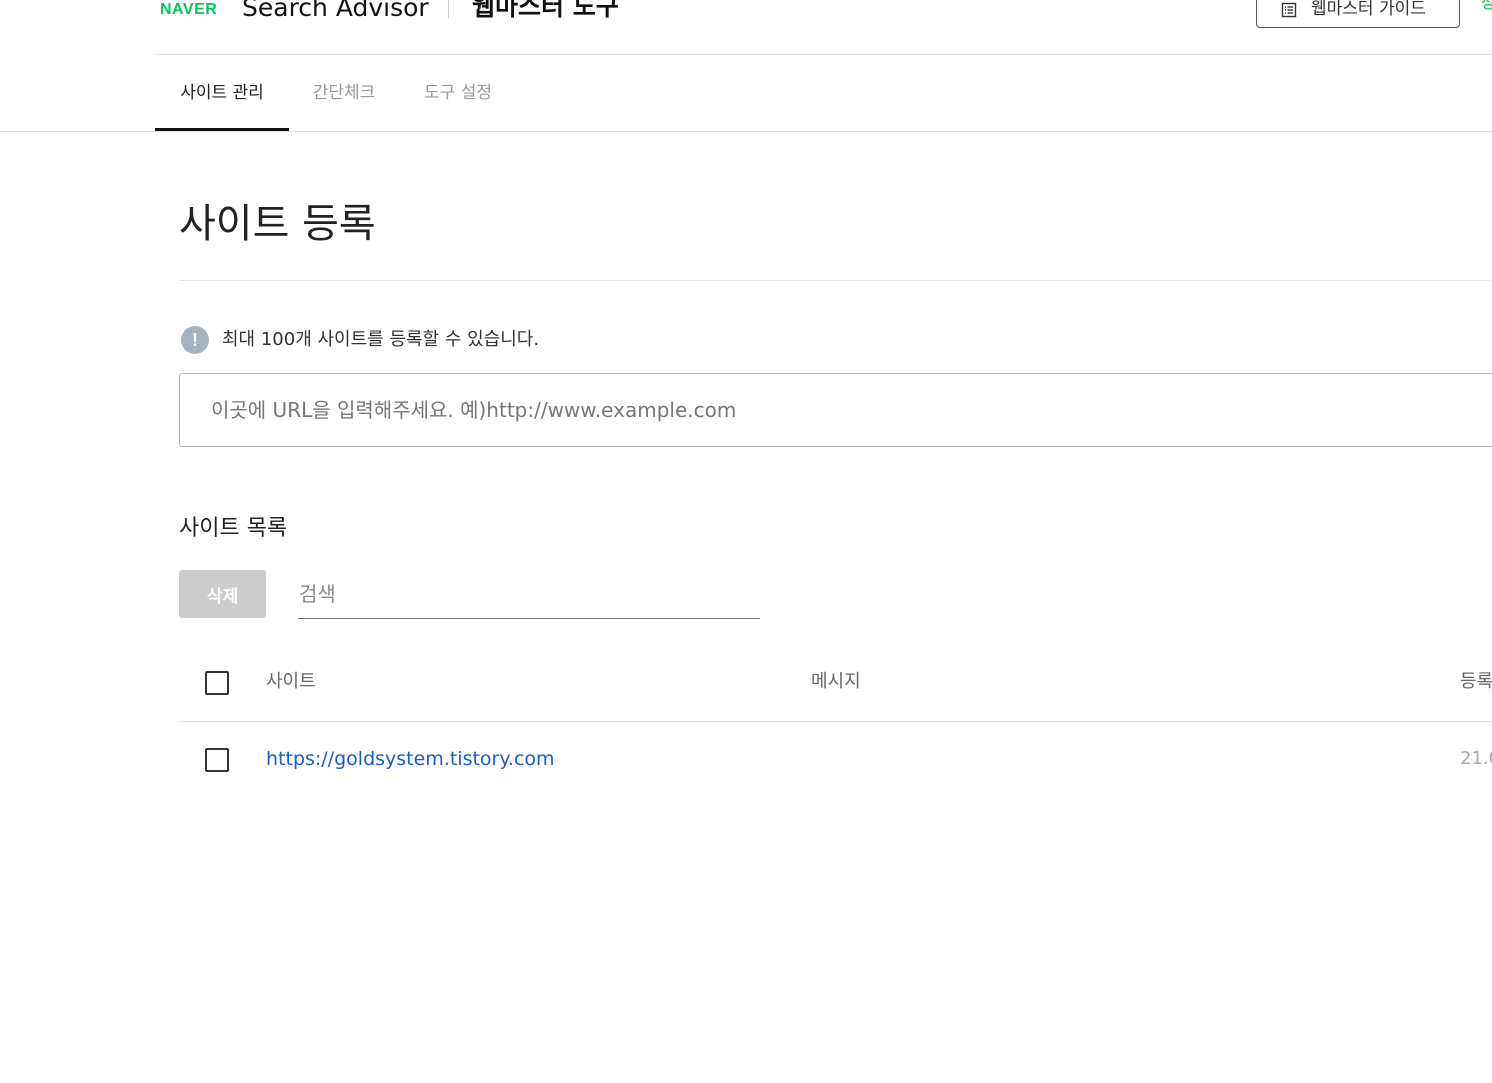 The width and height of the screenshot is (1492, 1083). Describe the element at coordinates (529, 596) in the screenshot. I see `search-input` at that location.